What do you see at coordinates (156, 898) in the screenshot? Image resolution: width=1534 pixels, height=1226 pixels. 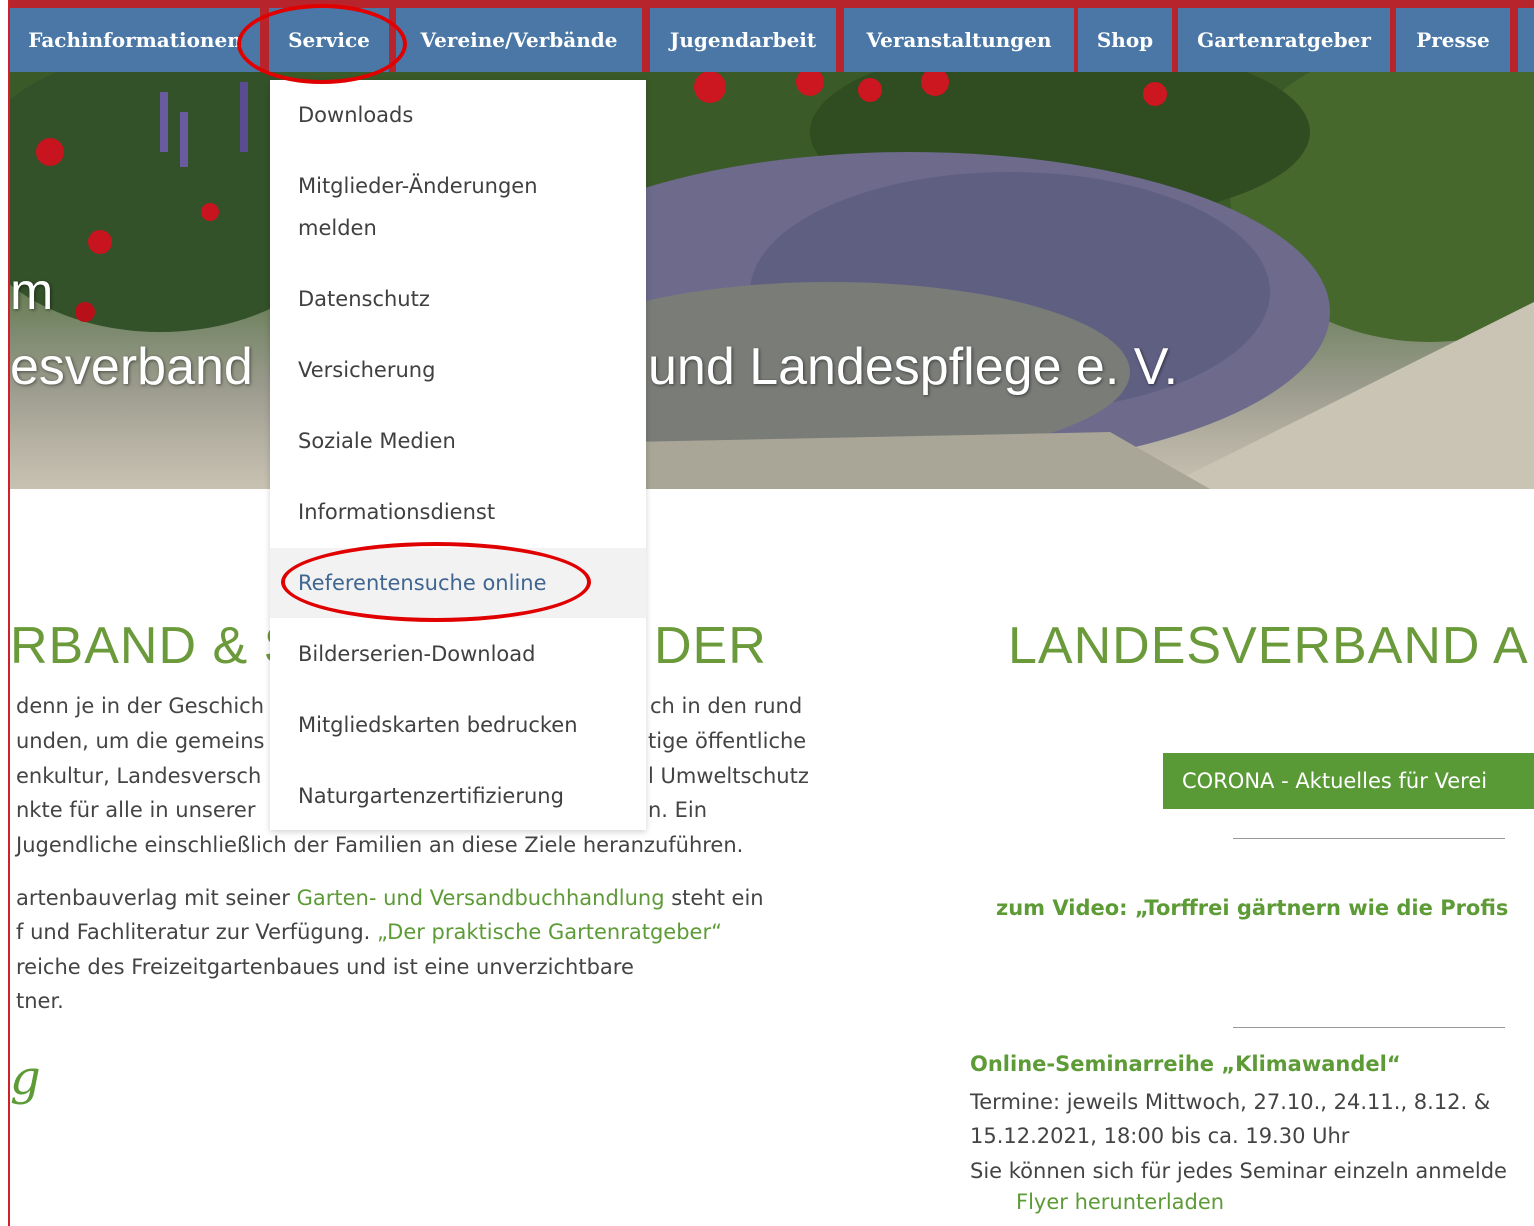 I see `text-fragment: artenbauverlag mit seiner` at bounding box center [156, 898].